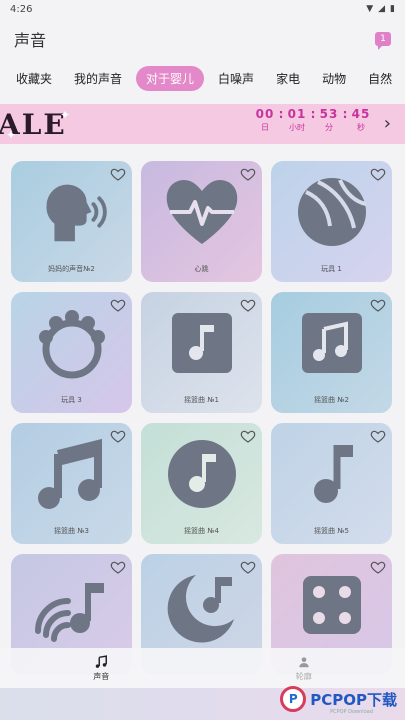 The image size is (405, 720). What do you see at coordinates (353, 699) in the screenshot?
I see `watermark-text: PCPOP下载` at bounding box center [353, 699].